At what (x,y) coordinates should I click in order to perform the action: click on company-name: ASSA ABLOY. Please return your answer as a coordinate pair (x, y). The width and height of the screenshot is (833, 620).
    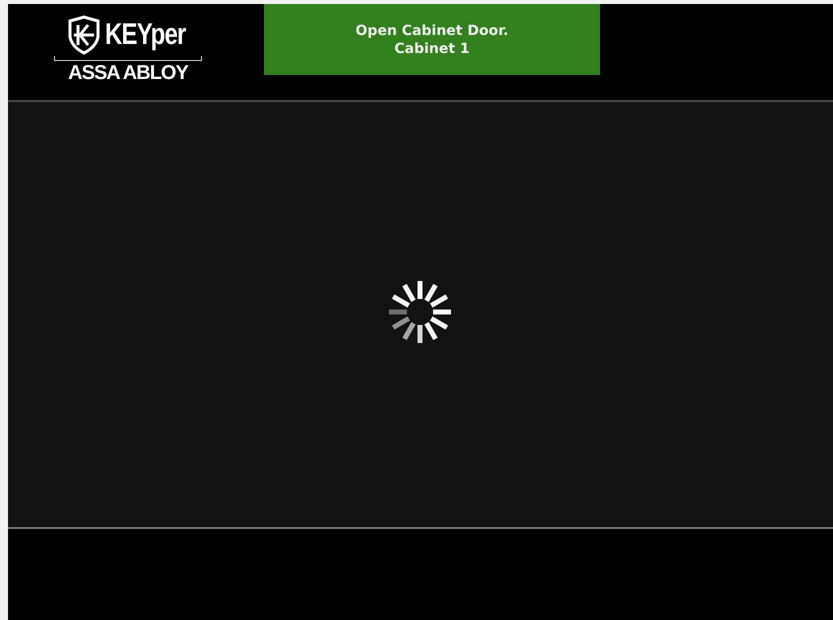
    Looking at the image, I should click on (128, 73).